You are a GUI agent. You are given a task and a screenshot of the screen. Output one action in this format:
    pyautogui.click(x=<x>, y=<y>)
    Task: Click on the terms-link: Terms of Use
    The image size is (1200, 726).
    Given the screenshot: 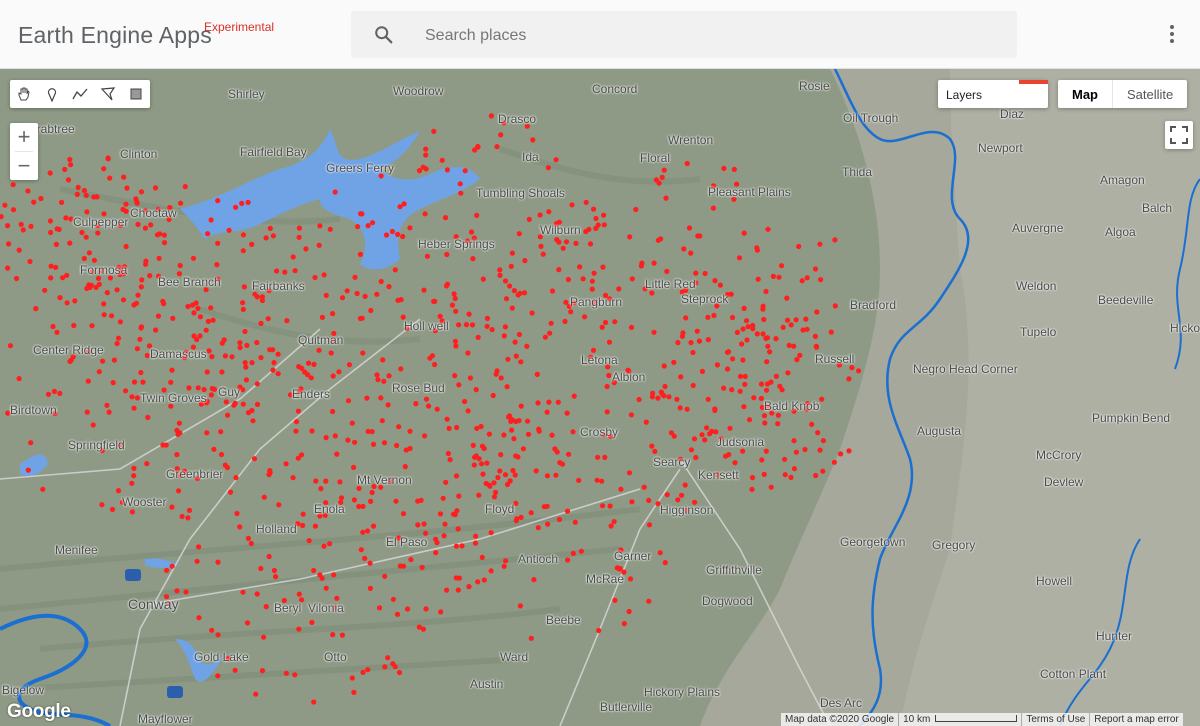 What is the action you would take?
    pyautogui.click(x=1056, y=719)
    